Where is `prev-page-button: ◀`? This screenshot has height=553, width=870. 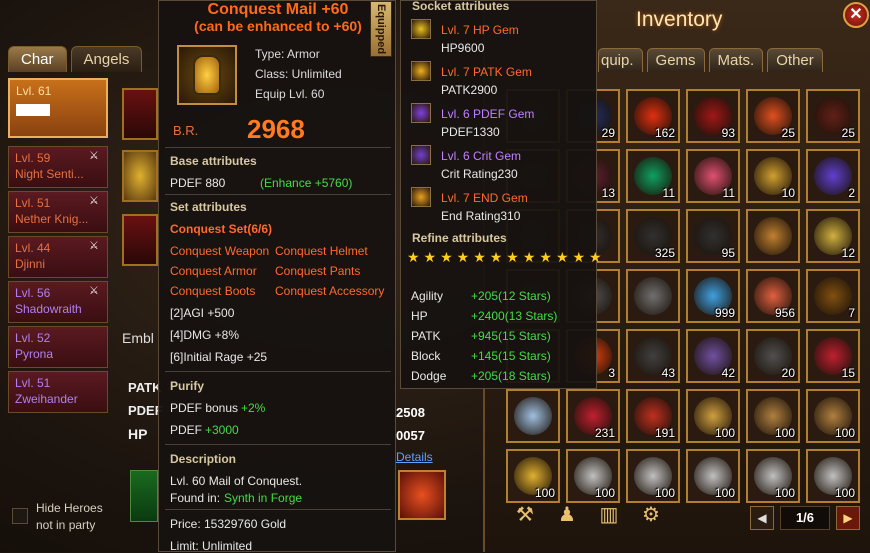
prev-page-button: ◀ is located at coordinates (762, 518).